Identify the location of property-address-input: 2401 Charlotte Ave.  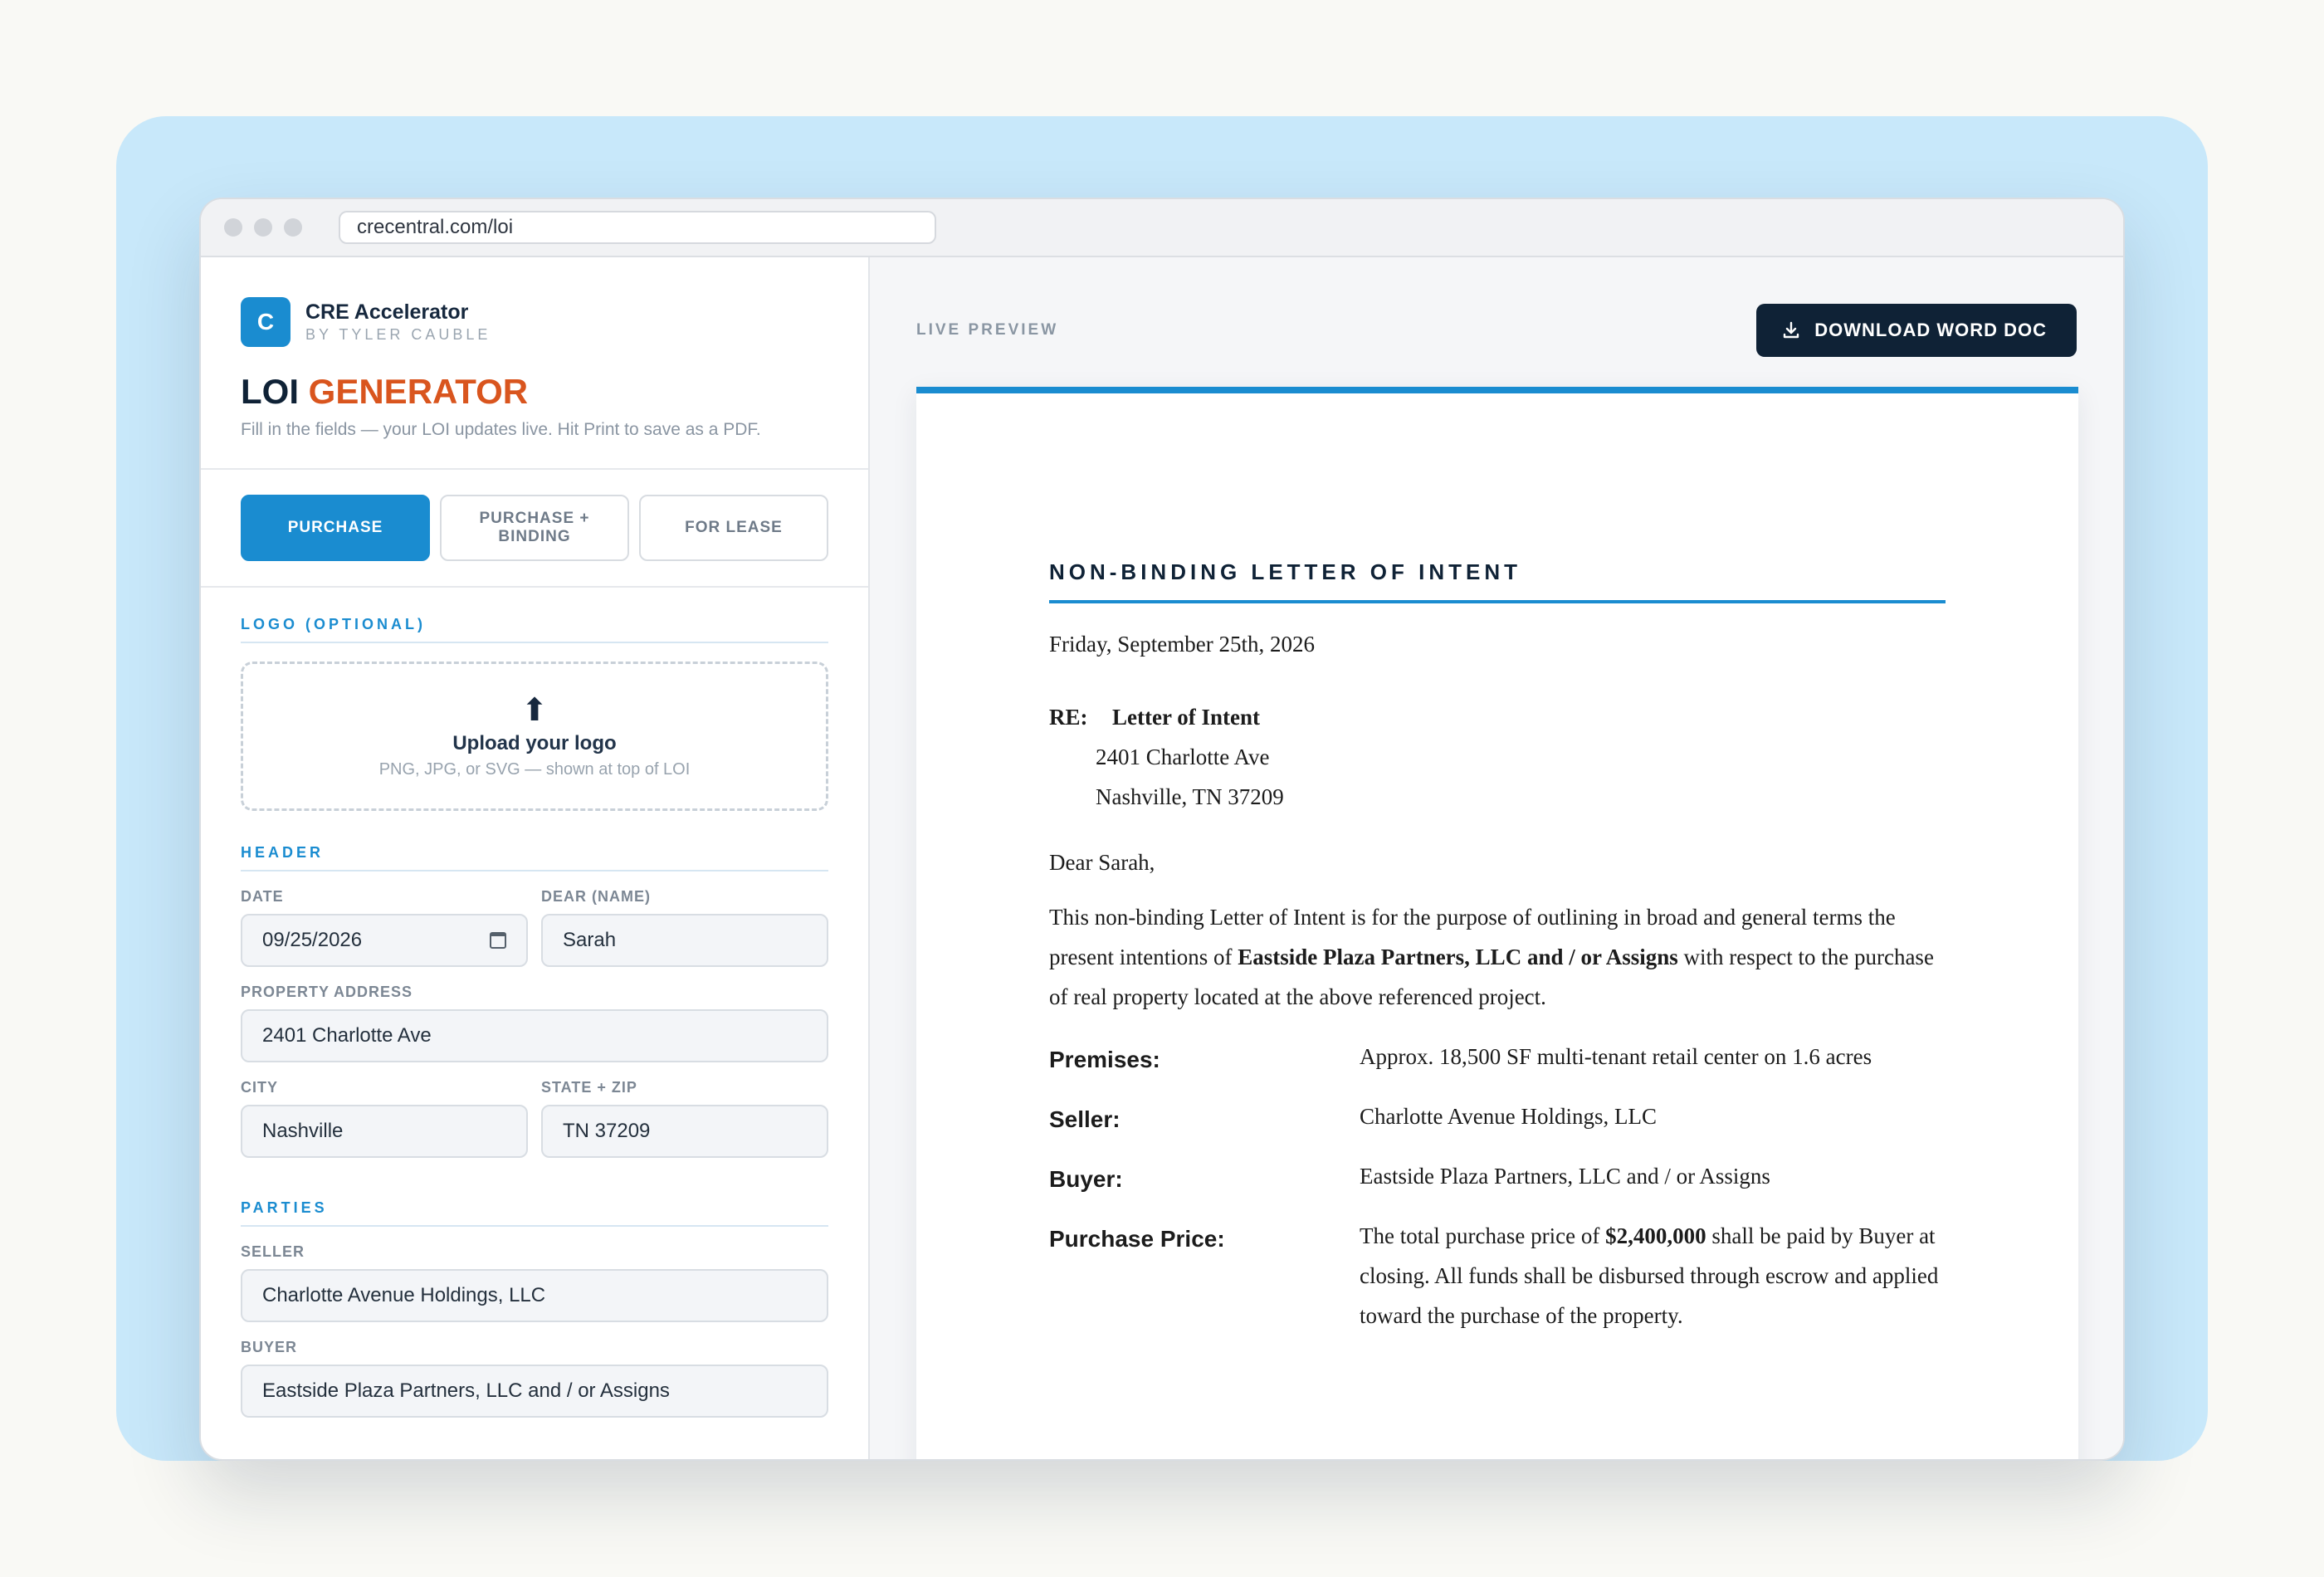
(535, 1035).